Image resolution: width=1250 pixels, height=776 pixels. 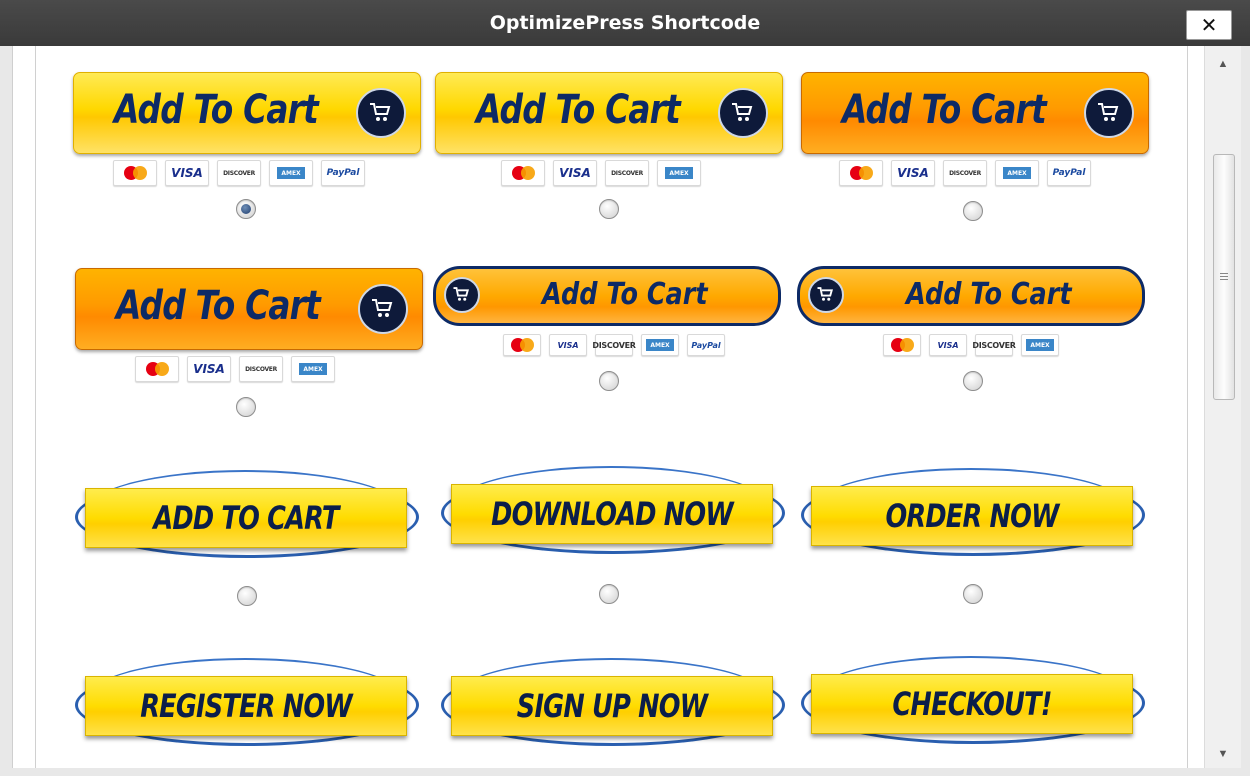 I want to click on add-to-cart-button-orange-2: Add To Cart, so click(x=249, y=309).